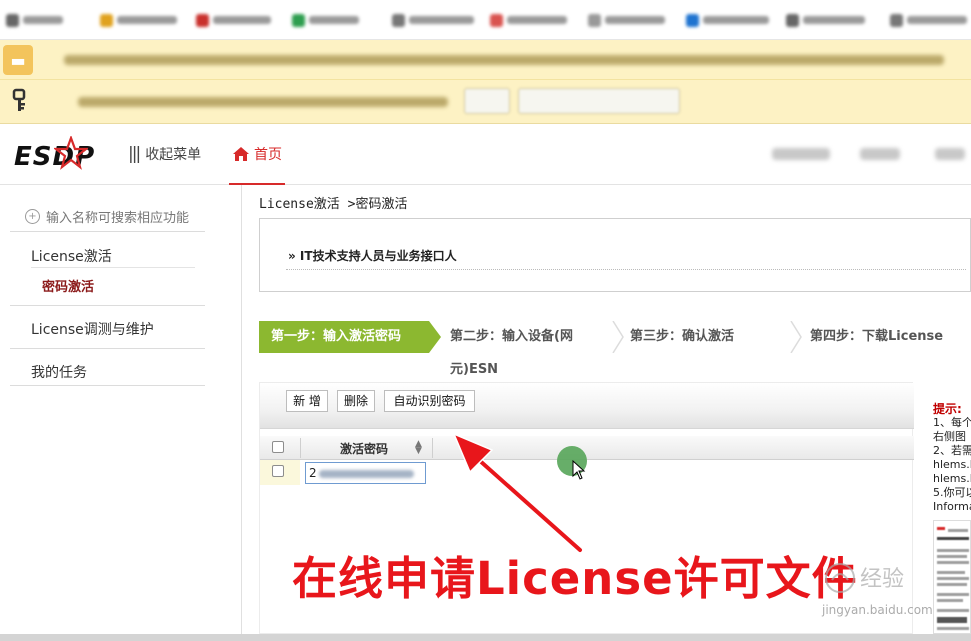 The image size is (971, 641). I want to click on sidebar-search: + 输入名称可搜索相应功能, so click(107, 216).